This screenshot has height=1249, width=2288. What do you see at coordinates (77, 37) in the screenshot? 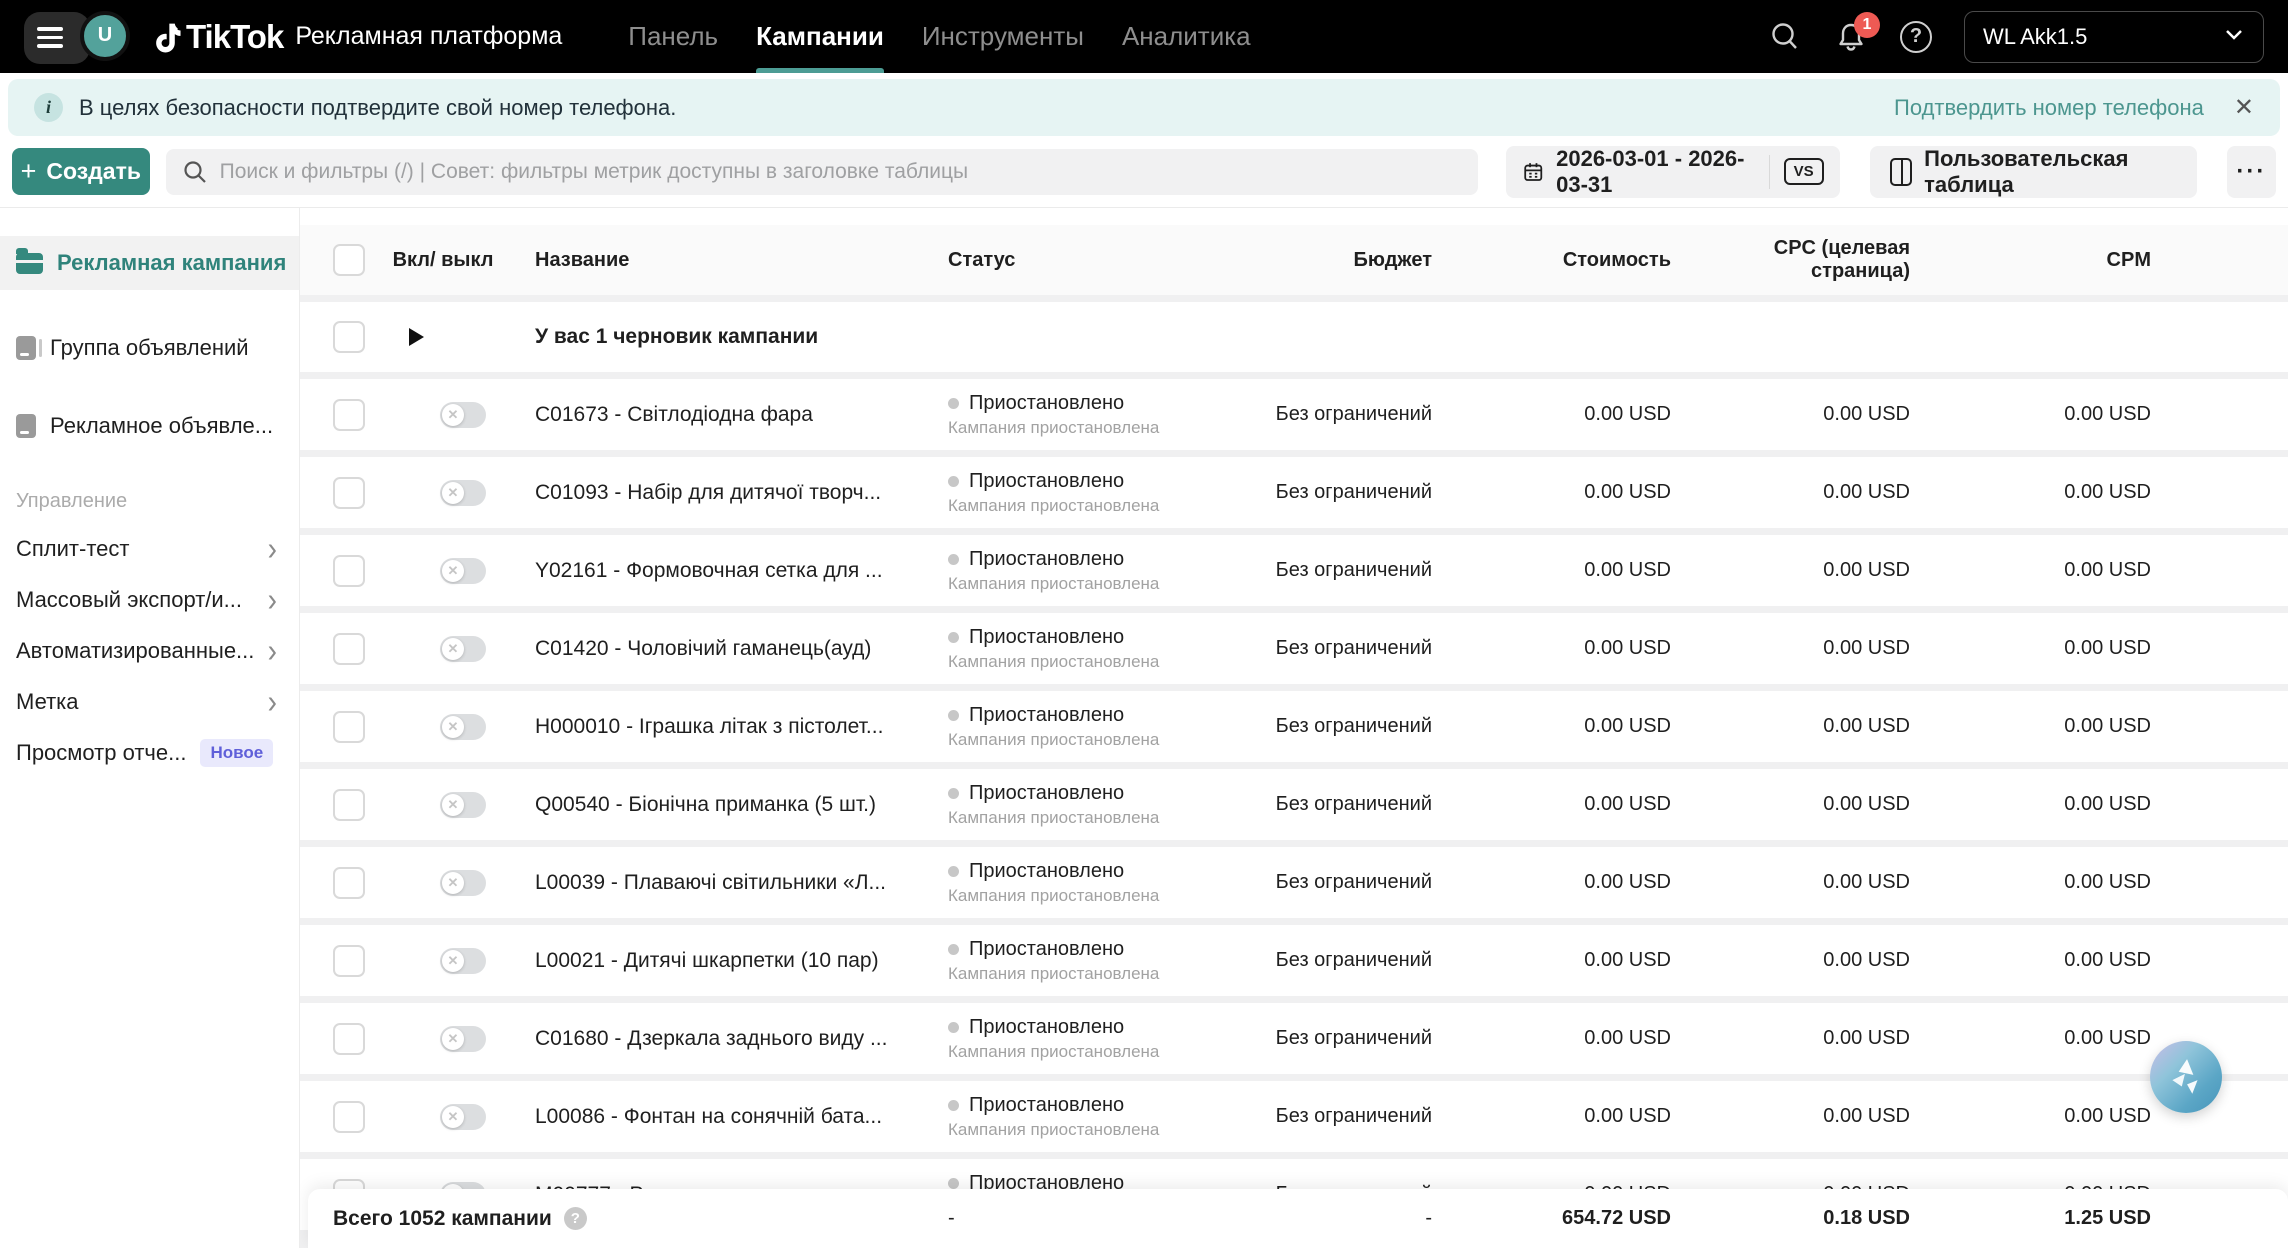
I see `menu-avatar-combo: U` at bounding box center [77, 37].